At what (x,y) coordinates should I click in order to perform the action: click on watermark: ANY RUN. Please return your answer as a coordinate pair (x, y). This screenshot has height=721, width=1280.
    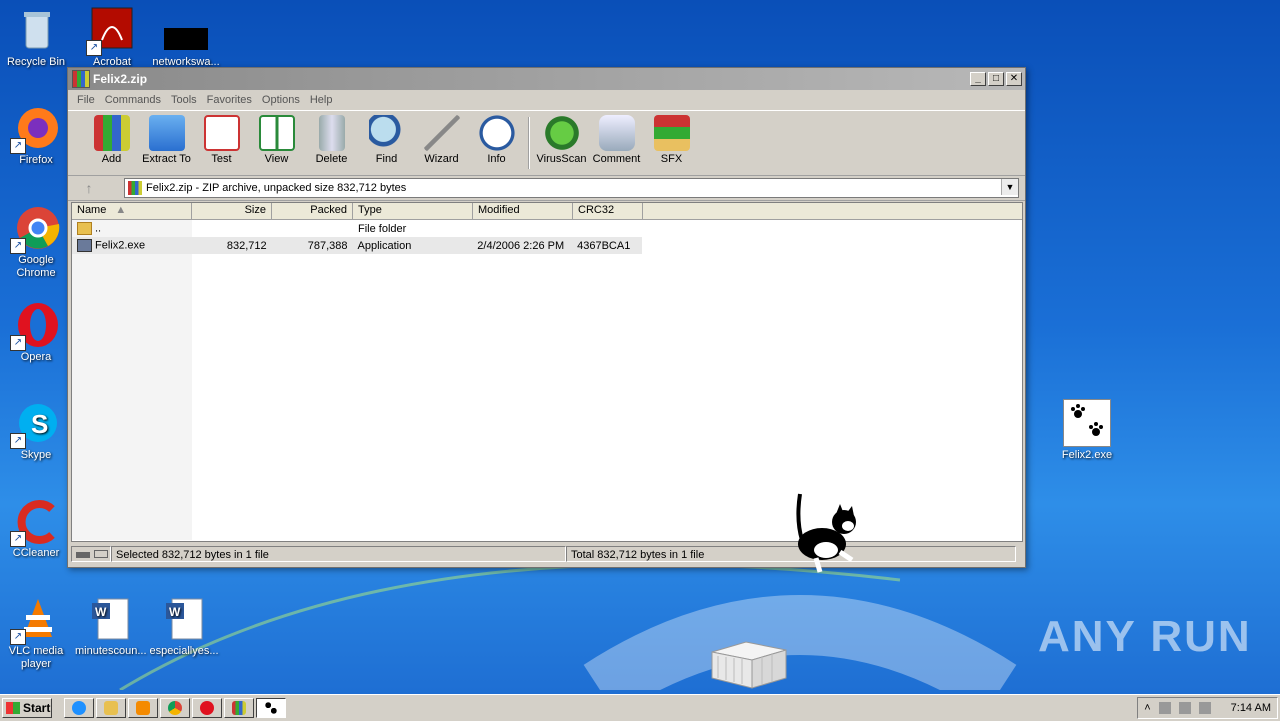
    Looking at the image, I should click on (1145, 636).